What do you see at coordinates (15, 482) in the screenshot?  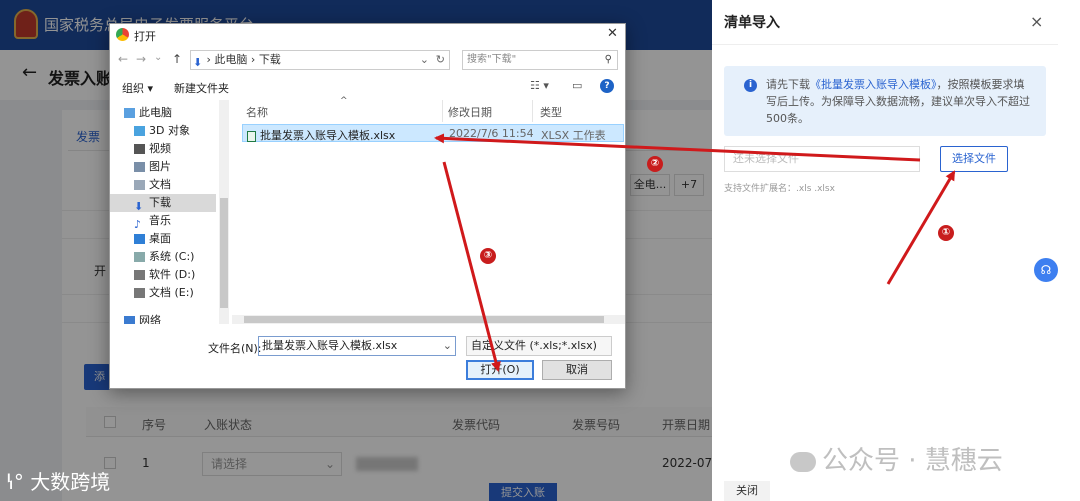 I see `brand-logo-icon: ꝇ°` at bounding box center [15, 482].